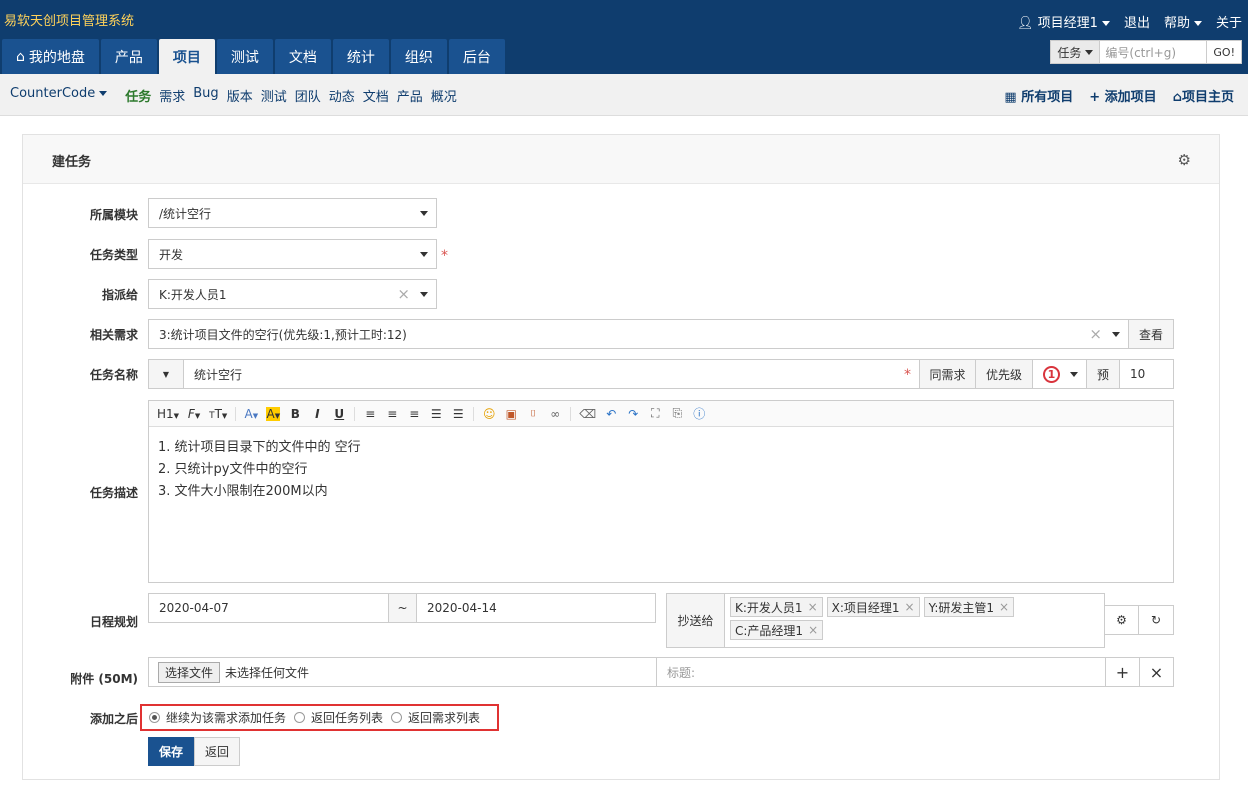 This screenshot has height=790, width=1248. What do you see at coordinates (1229, 21) in the screenshot?
I see `about-link: 关于` at bounding box center [1229, 21].